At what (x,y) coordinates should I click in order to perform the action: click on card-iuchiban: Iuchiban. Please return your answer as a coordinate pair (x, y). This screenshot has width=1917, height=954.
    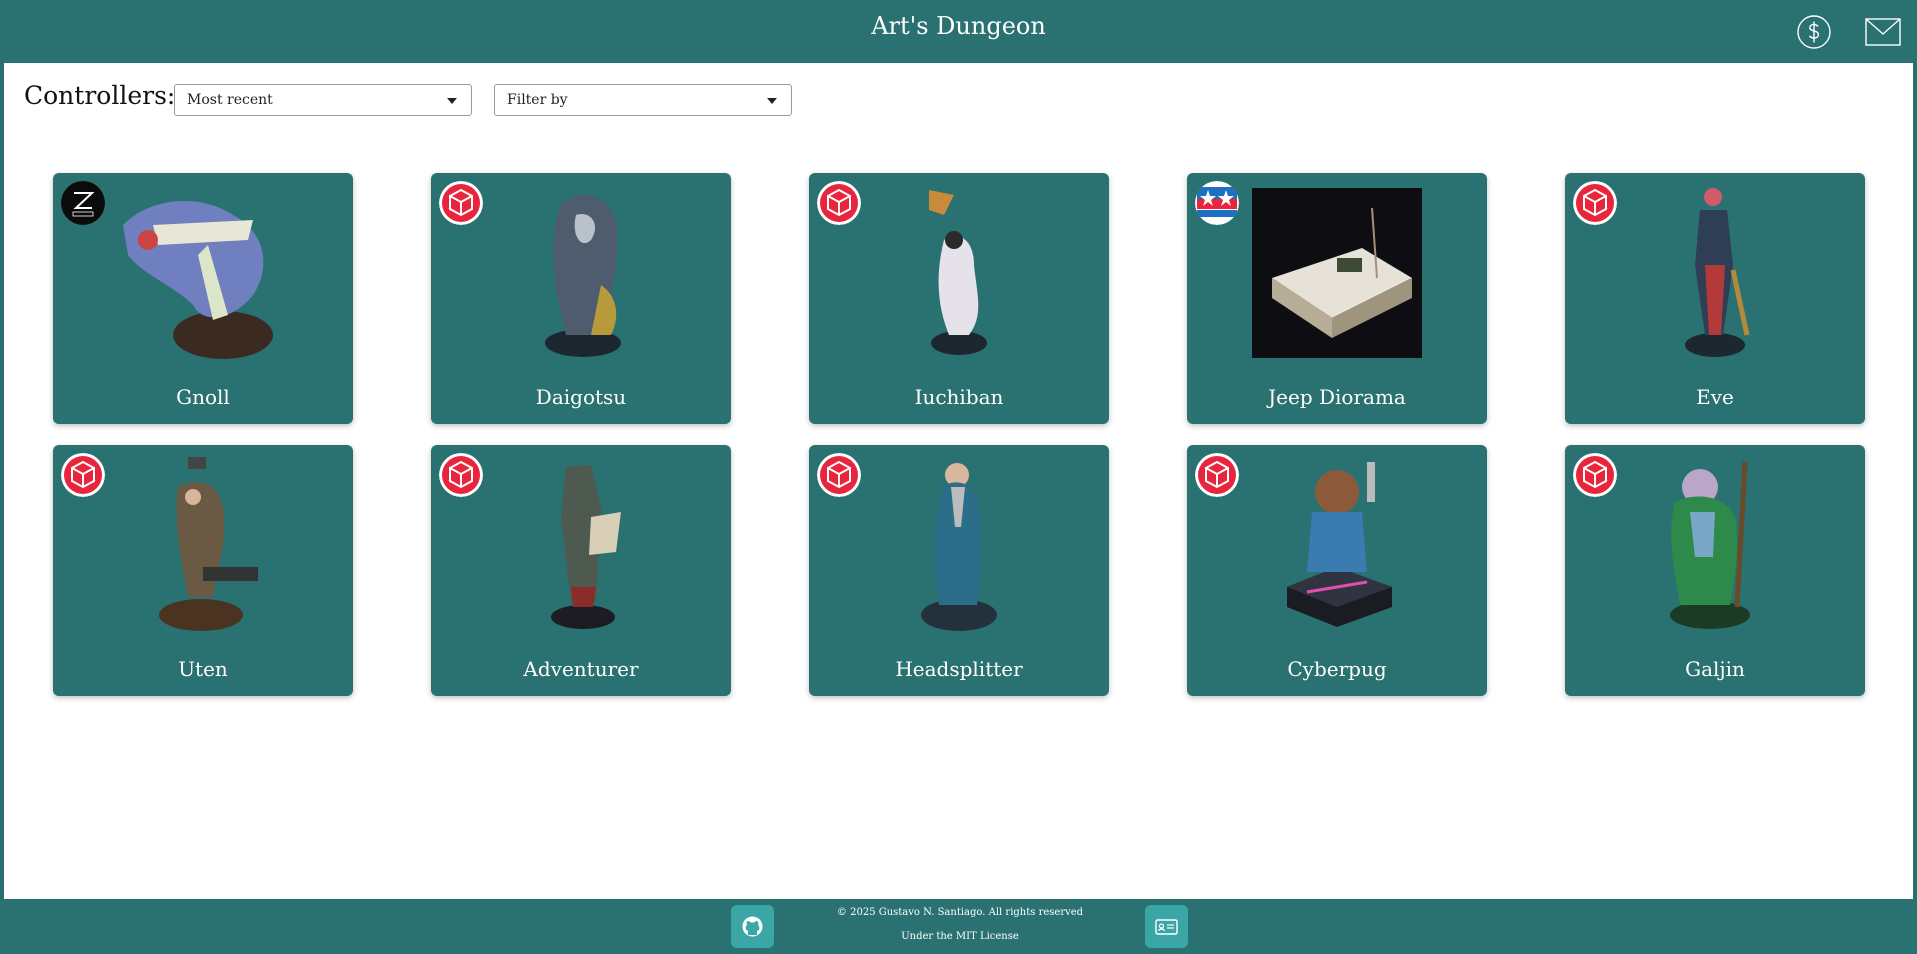
    Looking at the image, I should click on (959, 298).